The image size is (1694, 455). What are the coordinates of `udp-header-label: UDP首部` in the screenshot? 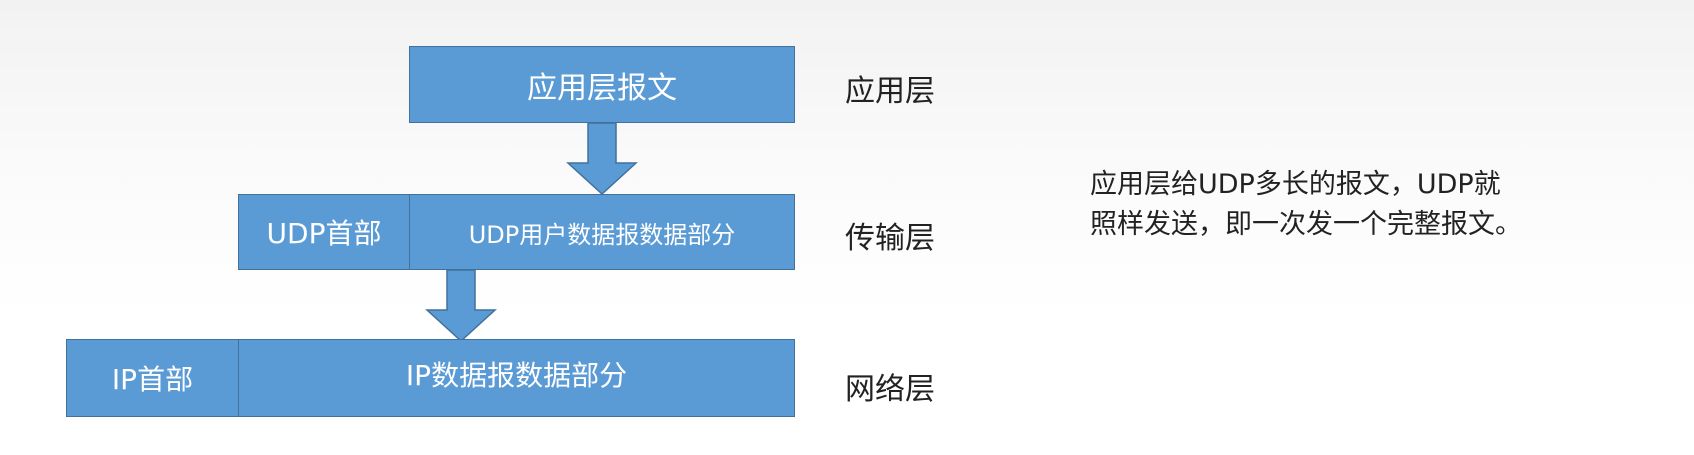 It's located at (324, 233).